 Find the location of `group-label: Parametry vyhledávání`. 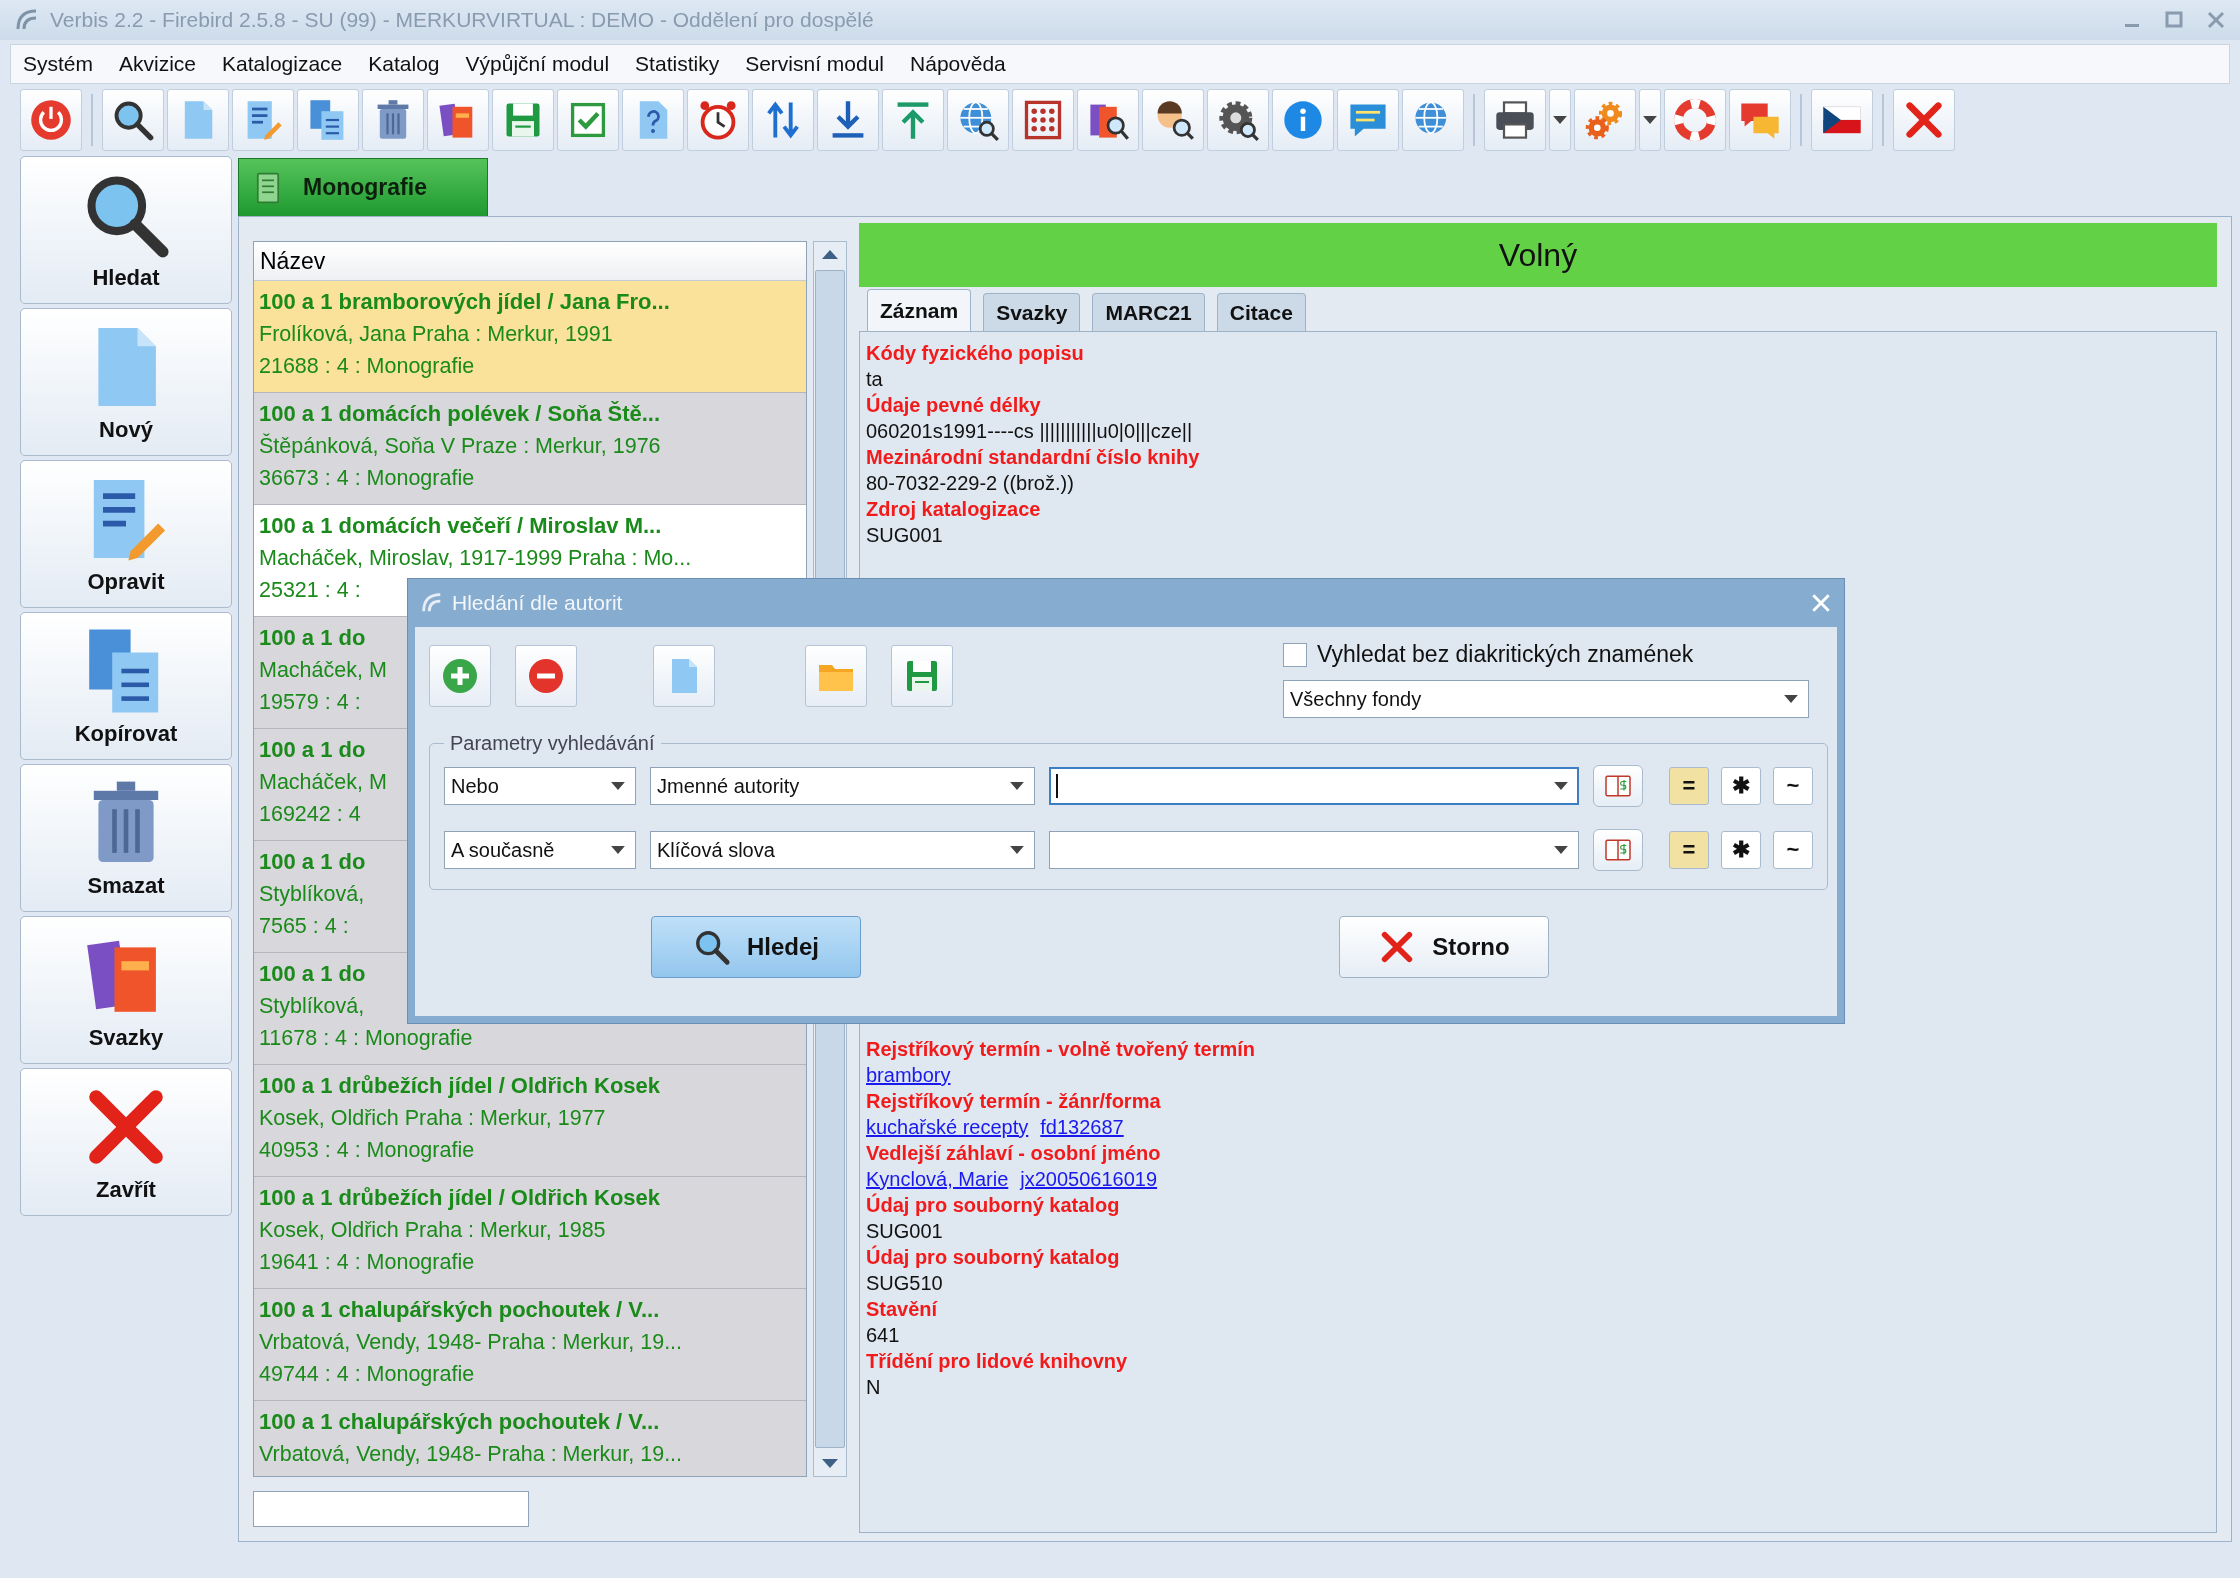

group-label: Parametry vyhledávání is located at coordinates (552, 743).